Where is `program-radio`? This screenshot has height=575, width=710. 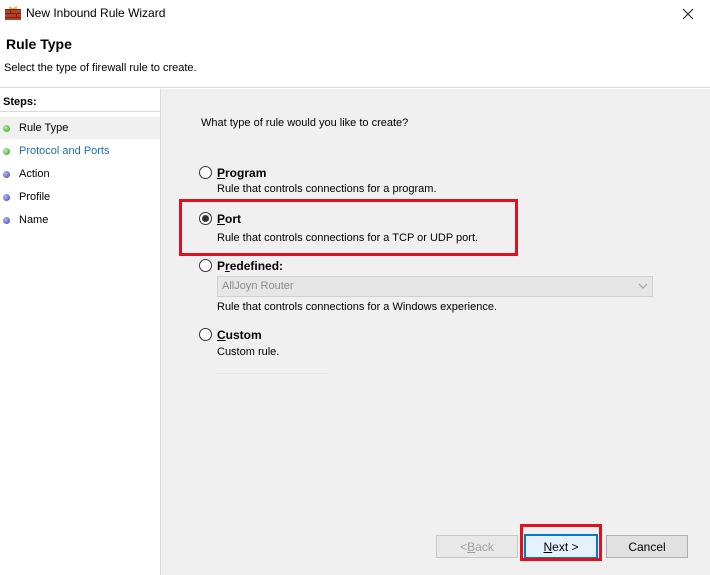 program-radio is located at coordinates (205, 172).